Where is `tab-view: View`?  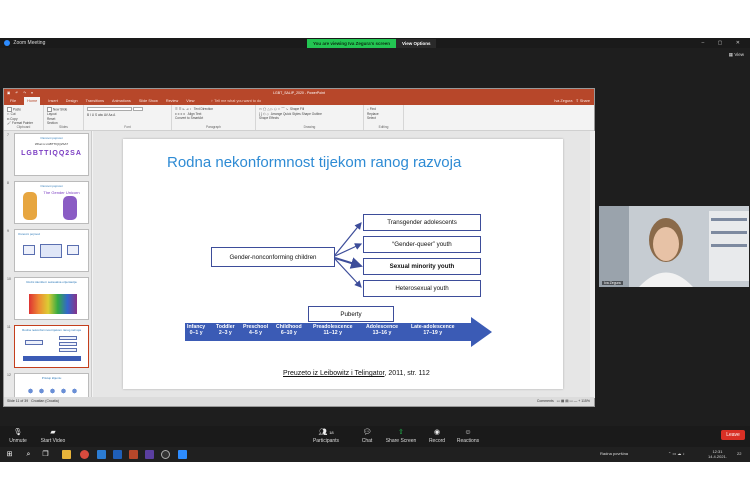 tab-view: View is located at coordinates (190, 101).